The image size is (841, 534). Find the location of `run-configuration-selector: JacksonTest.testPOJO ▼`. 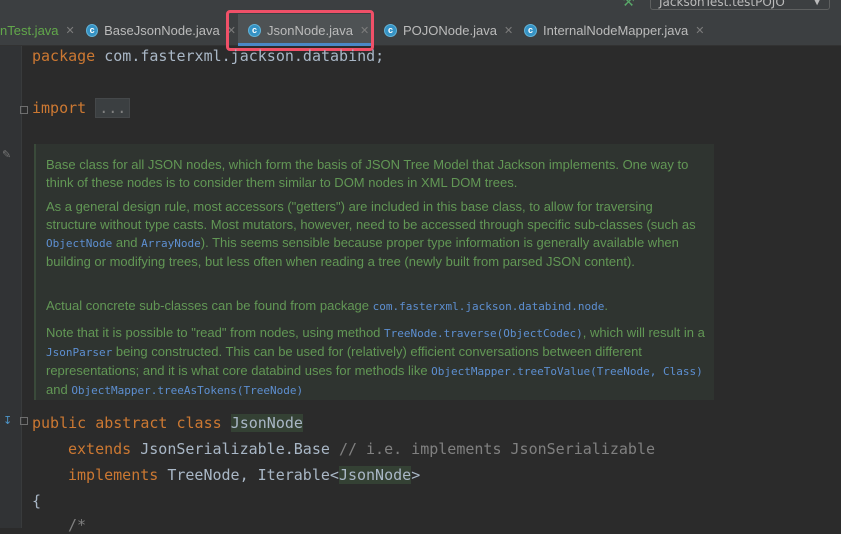

run-configuration-selector: JacksonTest.testPOJO ▼ is located at coordinates (740, 5).